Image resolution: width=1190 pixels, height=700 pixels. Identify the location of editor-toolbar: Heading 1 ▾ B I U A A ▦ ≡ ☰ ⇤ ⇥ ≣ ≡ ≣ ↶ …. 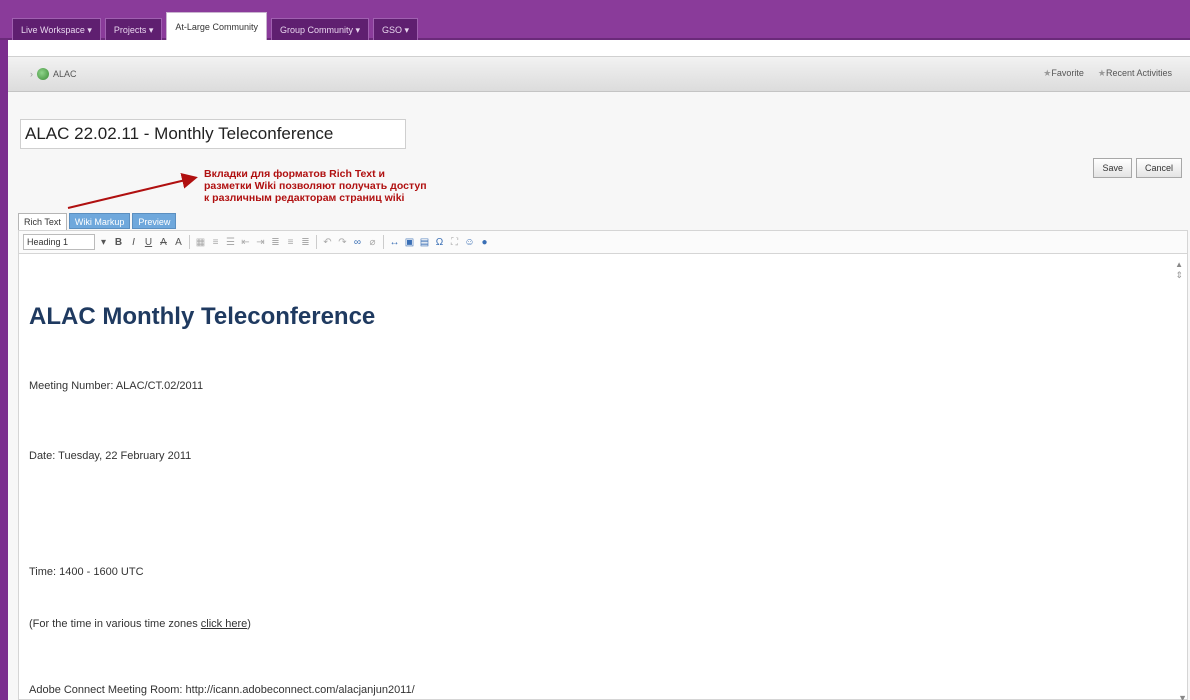
(603, 242).